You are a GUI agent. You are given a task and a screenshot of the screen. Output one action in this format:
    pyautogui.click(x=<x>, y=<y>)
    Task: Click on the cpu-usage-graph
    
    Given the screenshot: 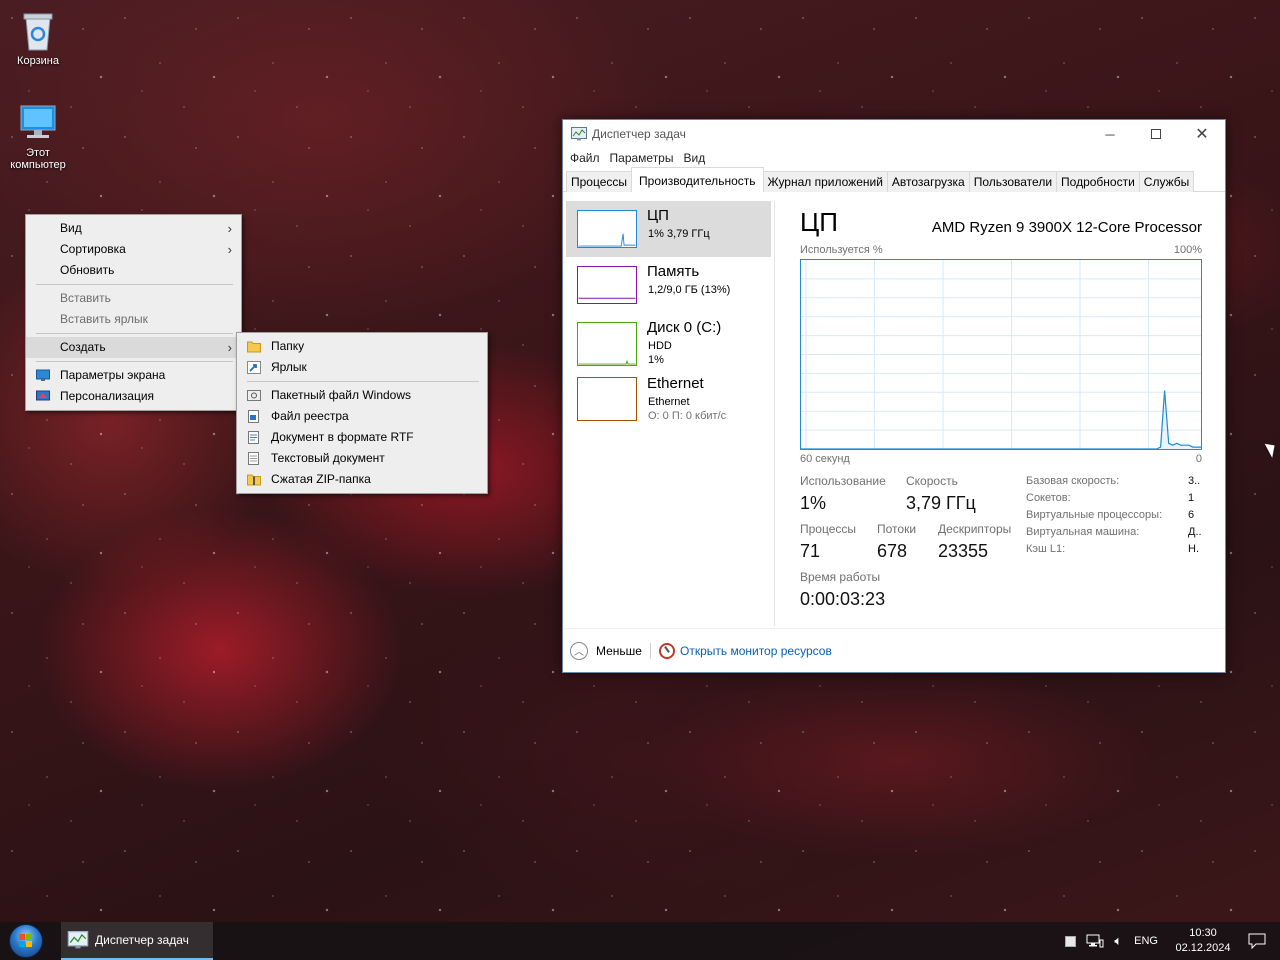 What is the action you would take?
    pyautogui.click(x=1001, y=354)
    